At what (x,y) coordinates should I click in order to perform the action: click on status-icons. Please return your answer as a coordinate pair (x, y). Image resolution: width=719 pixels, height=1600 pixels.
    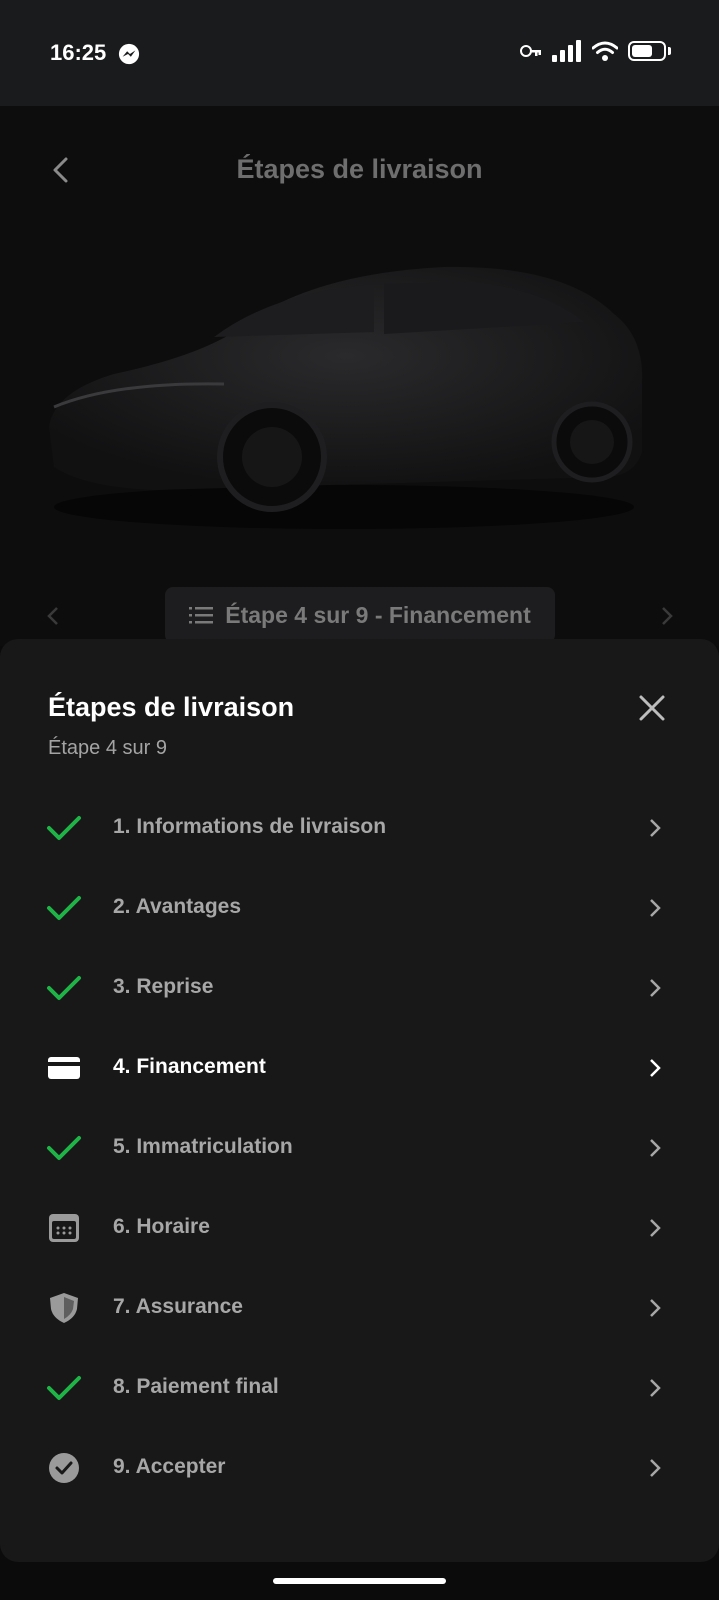
    Looking at the image, I should click on (595, 51).